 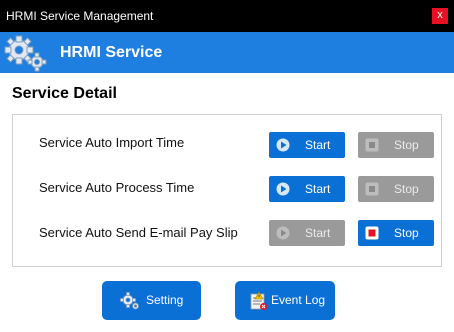 What do you see at coordinates (129, 301) in the screenshot?
I see `settings-gear-icon` at bounding box center [129, 301].